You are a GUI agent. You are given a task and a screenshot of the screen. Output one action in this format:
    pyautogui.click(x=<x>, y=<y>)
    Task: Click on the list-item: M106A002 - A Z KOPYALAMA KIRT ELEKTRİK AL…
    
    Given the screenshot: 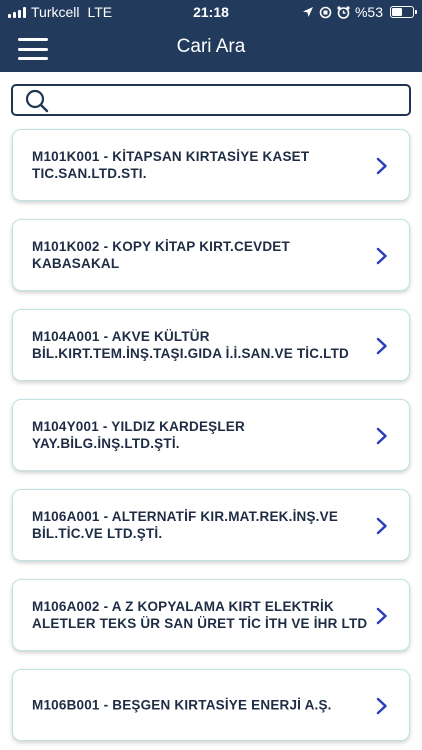 What is the action you would take?
    pyautogui.click(x=211, y=615)
    